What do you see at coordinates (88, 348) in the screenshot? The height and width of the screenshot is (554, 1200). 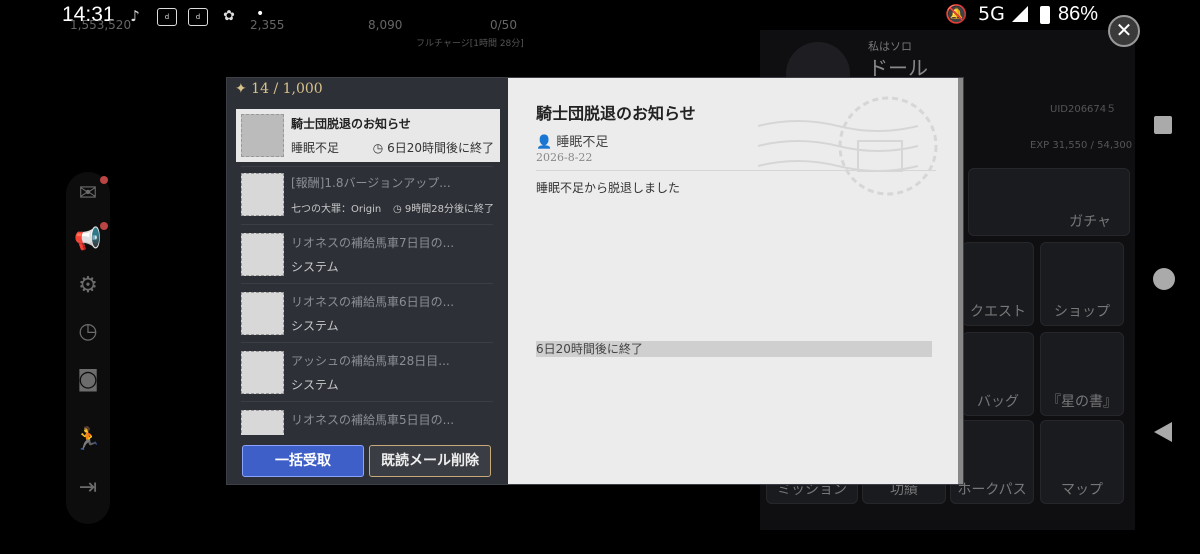 I see `side-rail: ✉ 📢 ⚙ ◷ ◙ 🏃 ⇥` at bounding box center [88, 348].